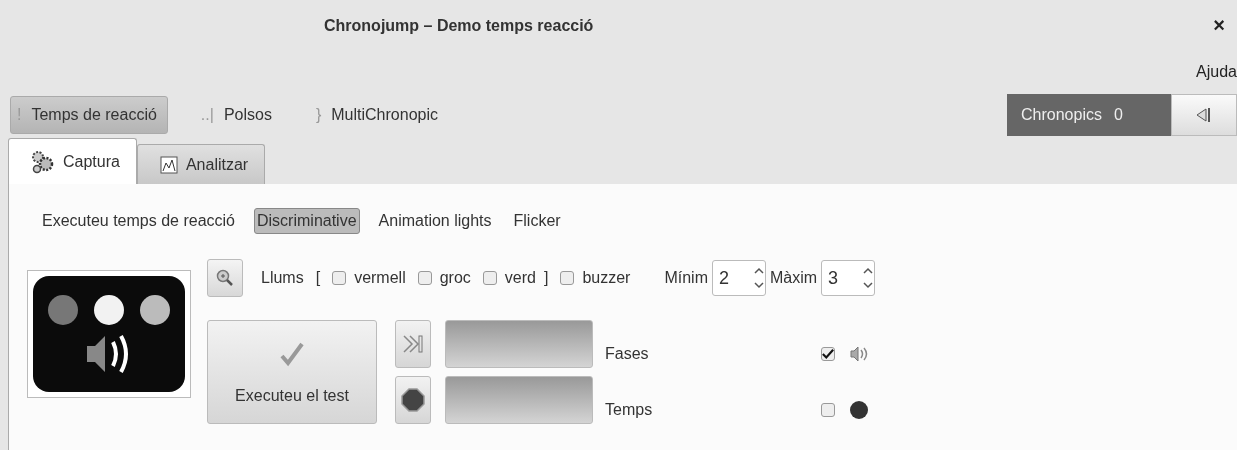  What do you see at coordinates (168, 164) in the screenshot?
I see `chart-icon` at bounding box center [168, 164].